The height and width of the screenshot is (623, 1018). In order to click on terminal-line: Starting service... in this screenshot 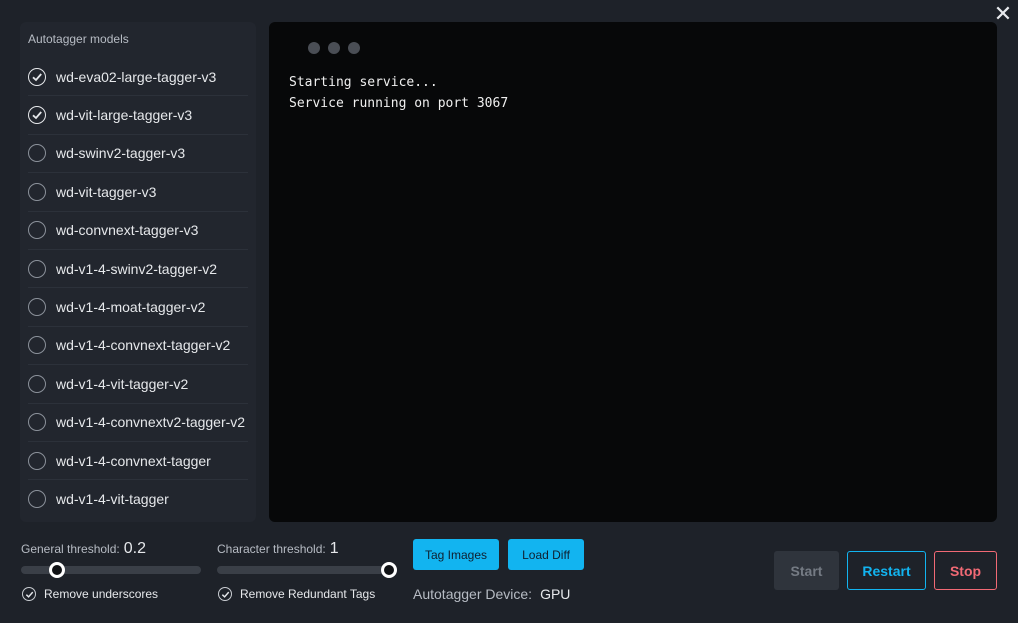, I will do `click(363, 82)`.